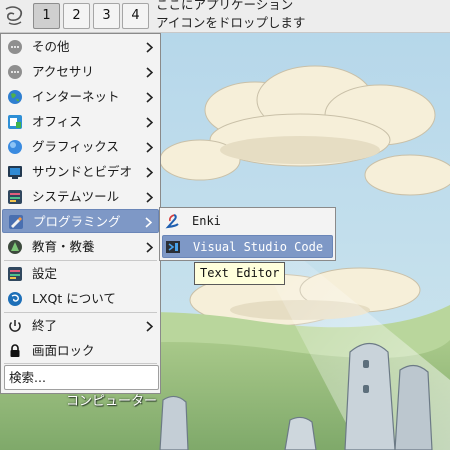 This screenshot has height=450, width=450. Describe the element at coordinates (15, 122) in the screenshot. I see `office-icon` at that location.